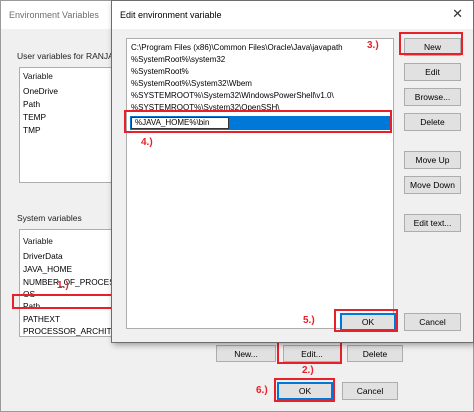 The height and width of the screenshot is (412, 474). I want to click on sys-var-java-home: JAVA_HOME, so click(47, 269).